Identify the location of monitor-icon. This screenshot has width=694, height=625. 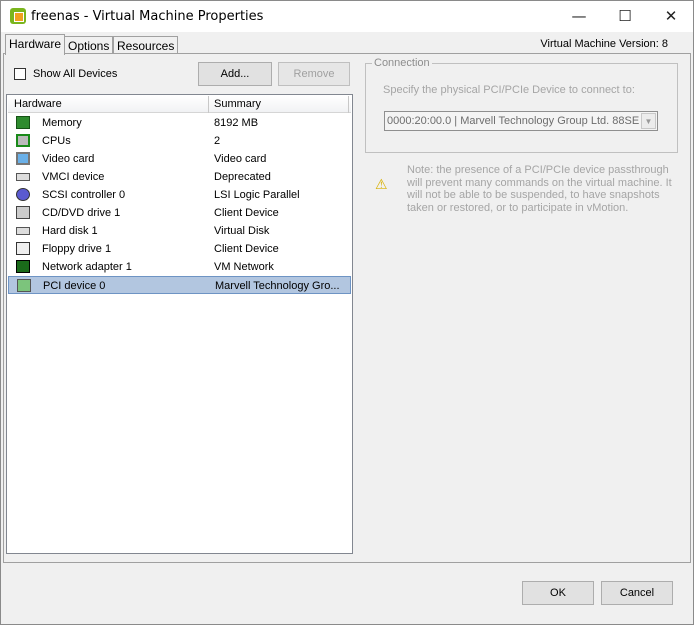
(23, 158).